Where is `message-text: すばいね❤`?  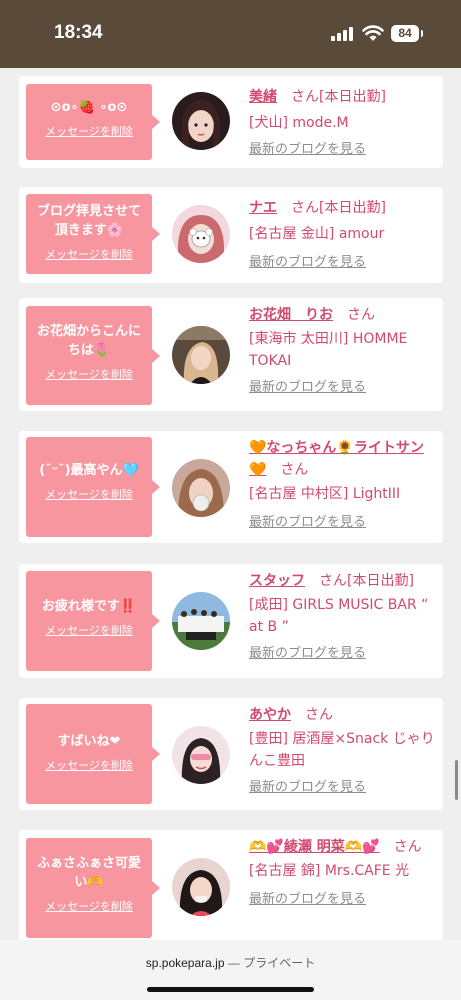 message-text: すばいね❤ is located at coordinates (89, 741).